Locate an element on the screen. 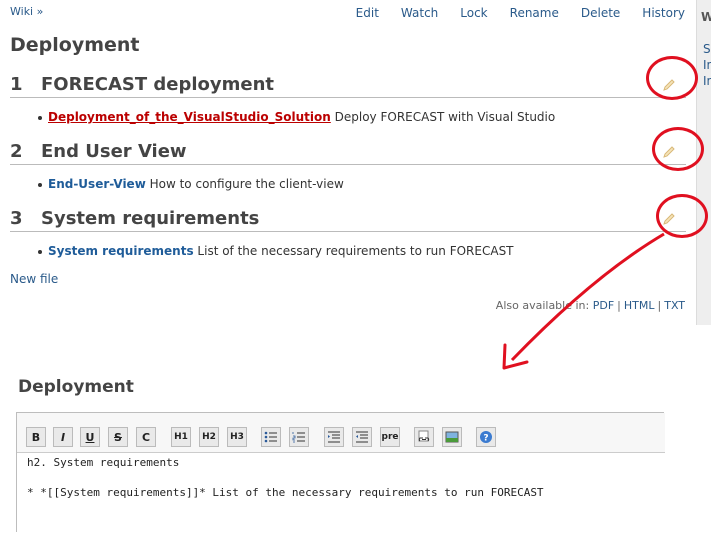  help-icon: ? is located at coordinates (486, 437).